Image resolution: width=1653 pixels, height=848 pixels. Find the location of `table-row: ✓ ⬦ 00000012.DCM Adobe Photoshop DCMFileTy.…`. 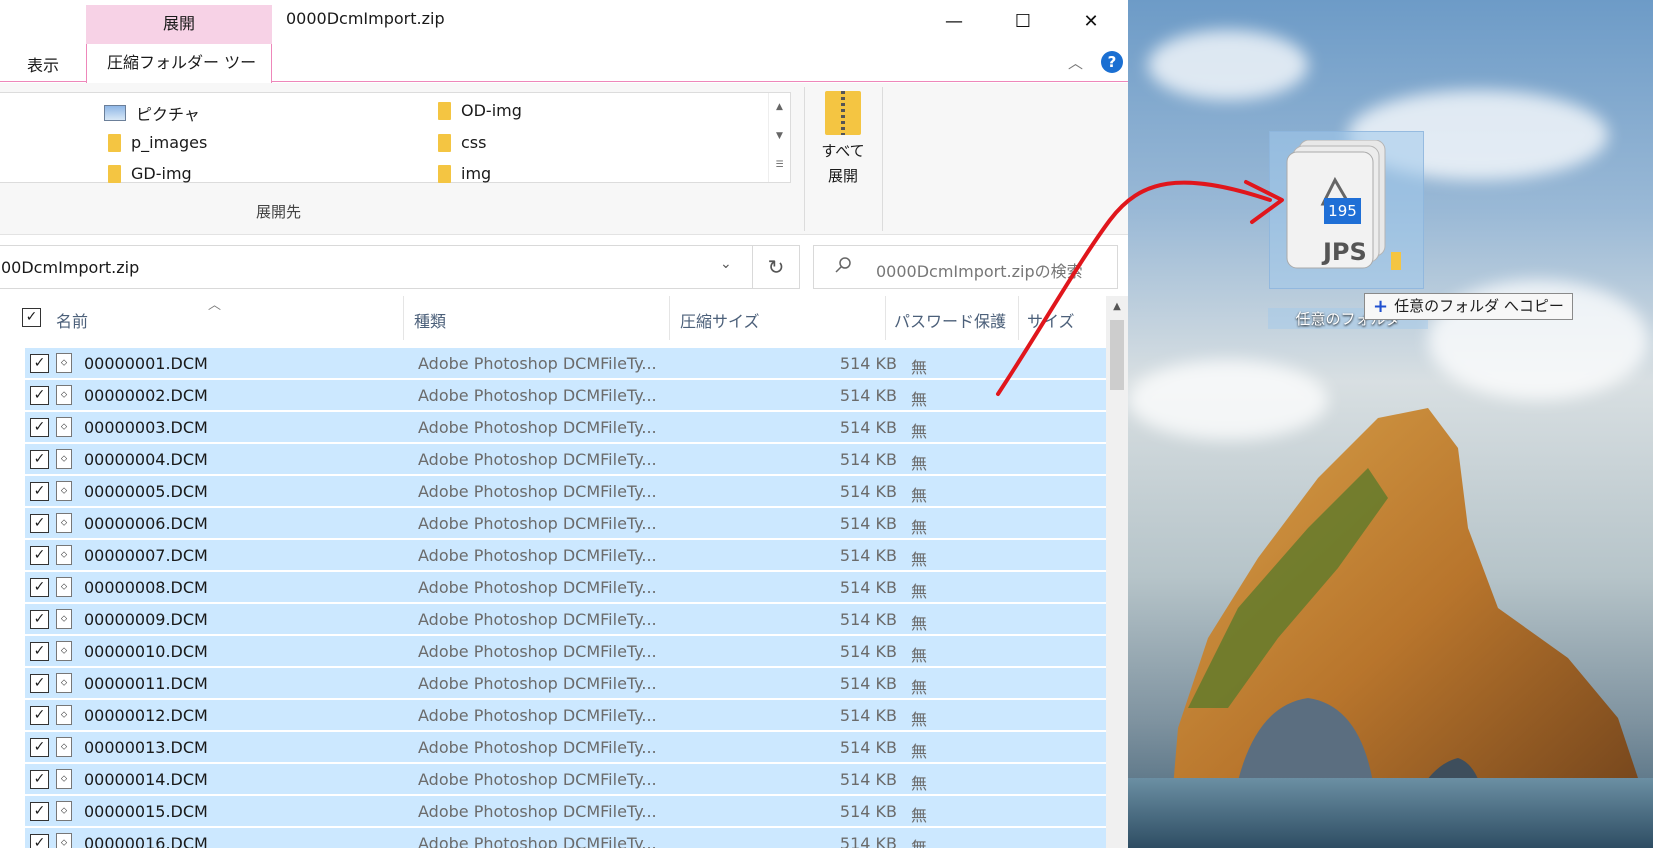

table-row: ✓ ⬦ 00000012.DCM Adobe Photoshop DCMFileTy.… is located at coordinates (565, 715).